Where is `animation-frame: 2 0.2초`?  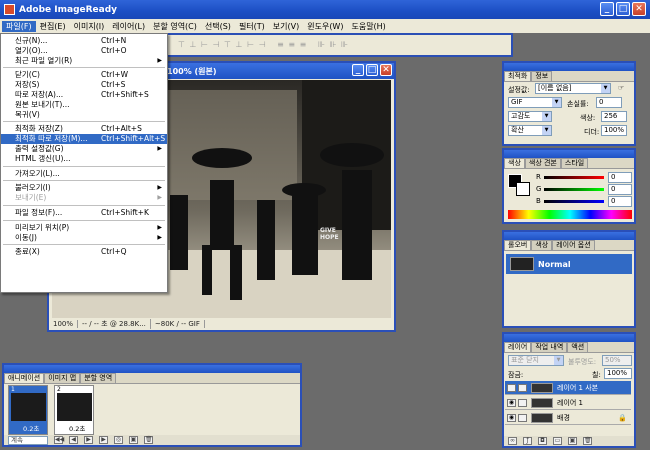 animation-frame: 2 0.2초 is located at coordinates (74, 410).